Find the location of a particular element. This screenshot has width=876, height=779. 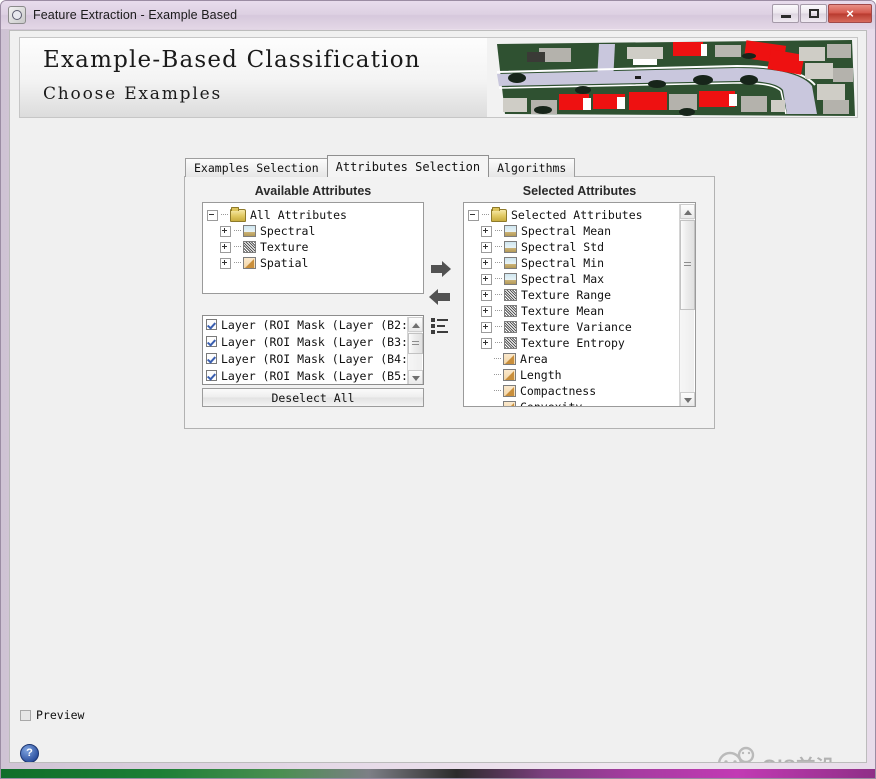

tree-row-texture-entropy: Texture Entropy is located at coordinates (581, 343).